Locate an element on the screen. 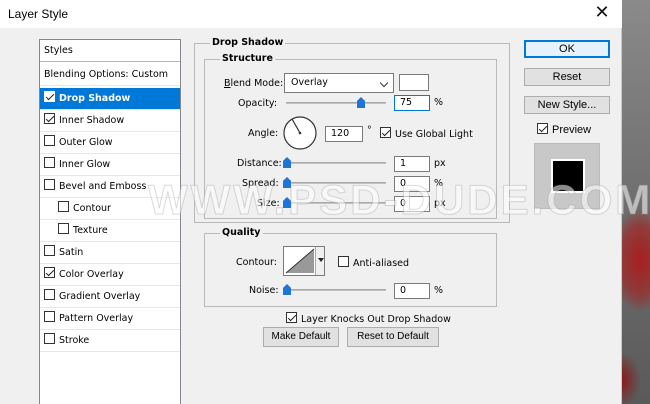 Image resolution: width=650 pixels, height=404 pixels. style-item-label: Inner Glow is located at coordinates (85, 164).